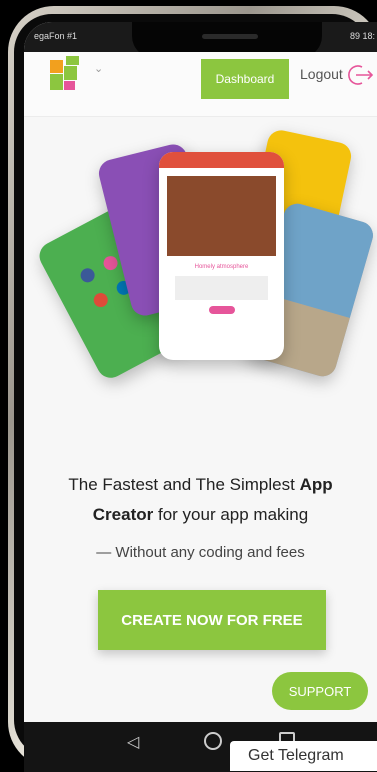 The image size is (377, 772). I want to click on dashboard-button: Dashboard, so click(245, 79).